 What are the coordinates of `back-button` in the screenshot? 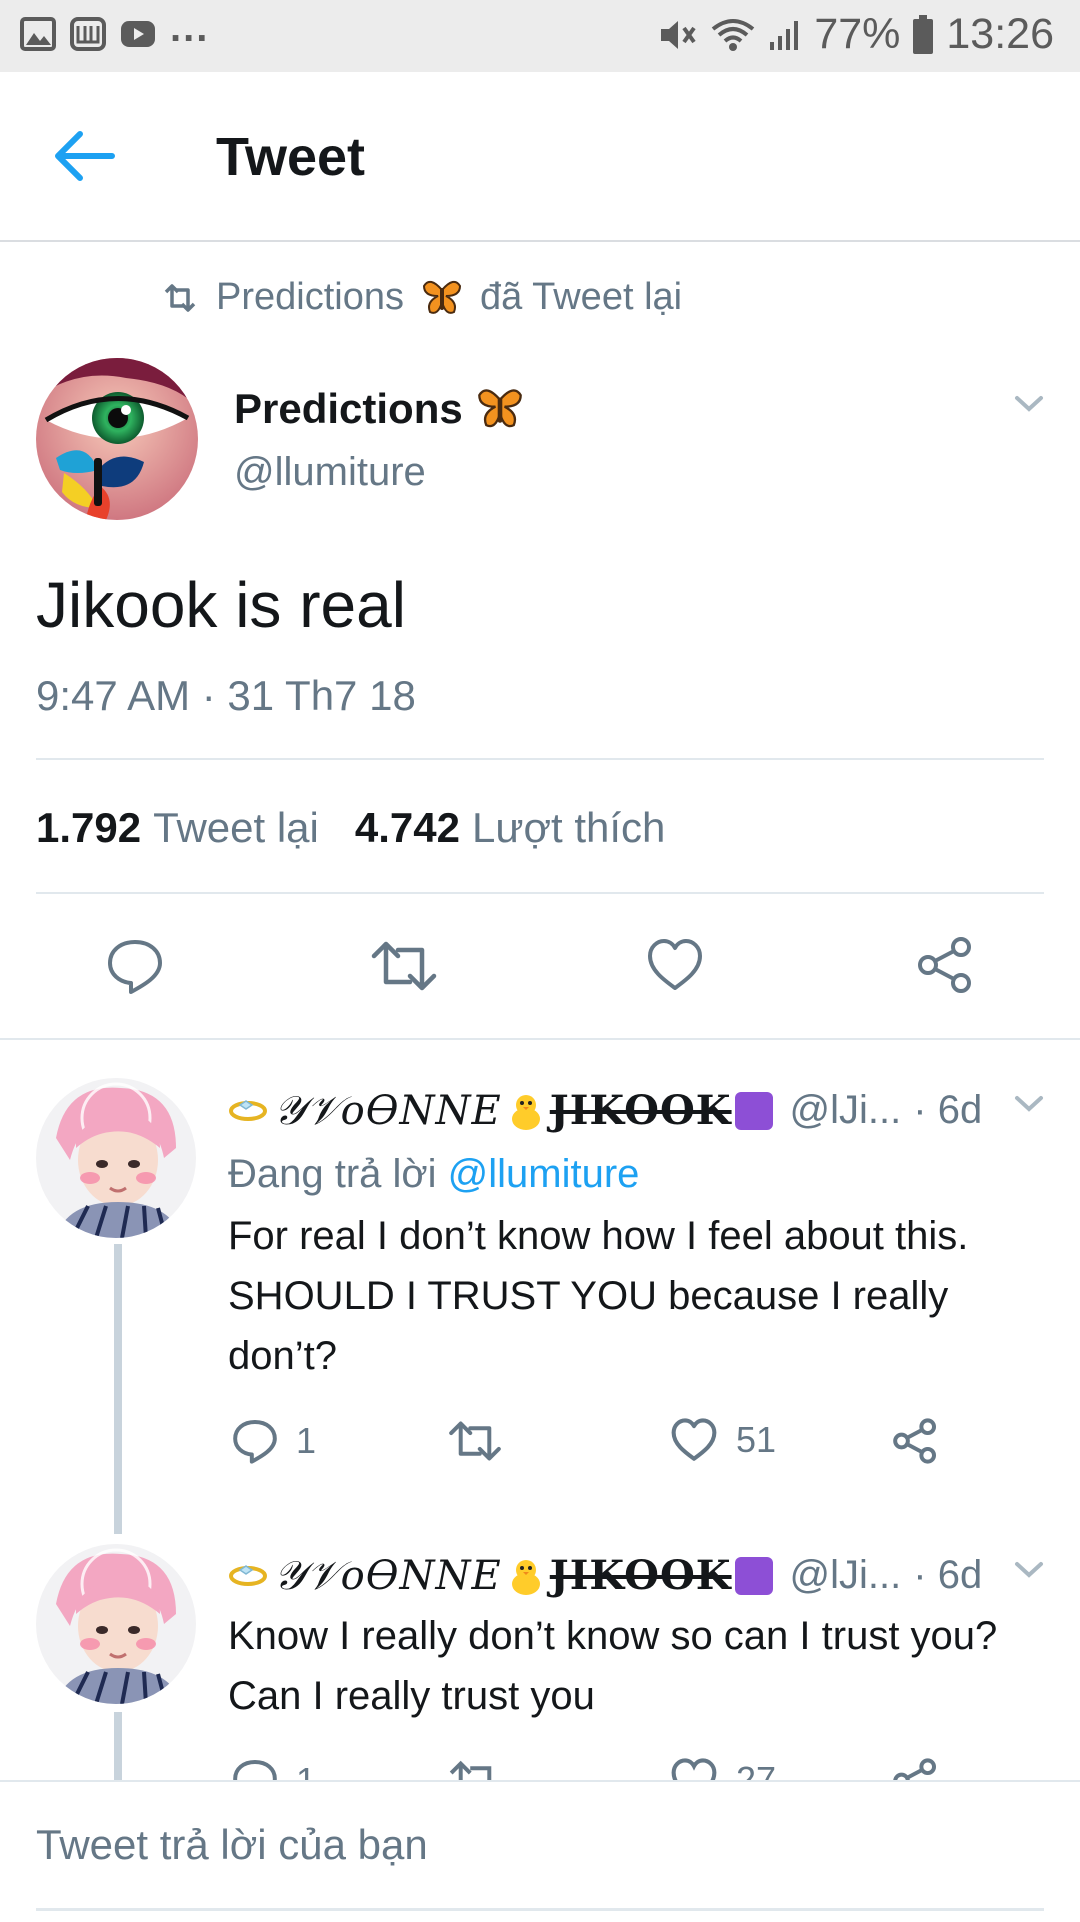 It's located at (87, 156).